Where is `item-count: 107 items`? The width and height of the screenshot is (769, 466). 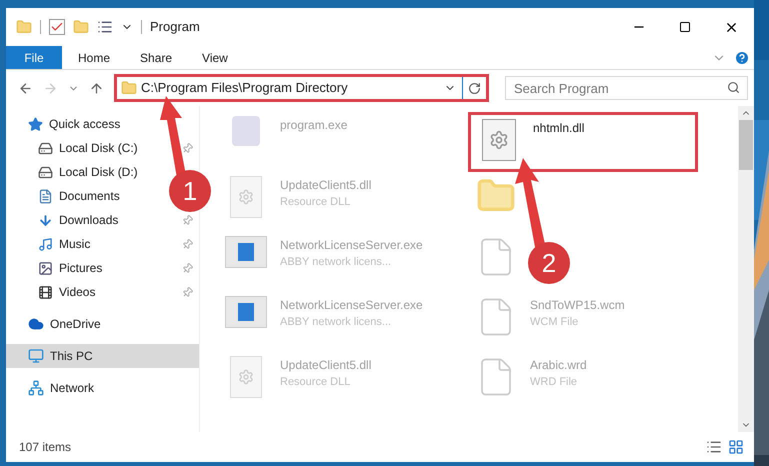
item-count: 107 items is located at coordinates (45, 447).